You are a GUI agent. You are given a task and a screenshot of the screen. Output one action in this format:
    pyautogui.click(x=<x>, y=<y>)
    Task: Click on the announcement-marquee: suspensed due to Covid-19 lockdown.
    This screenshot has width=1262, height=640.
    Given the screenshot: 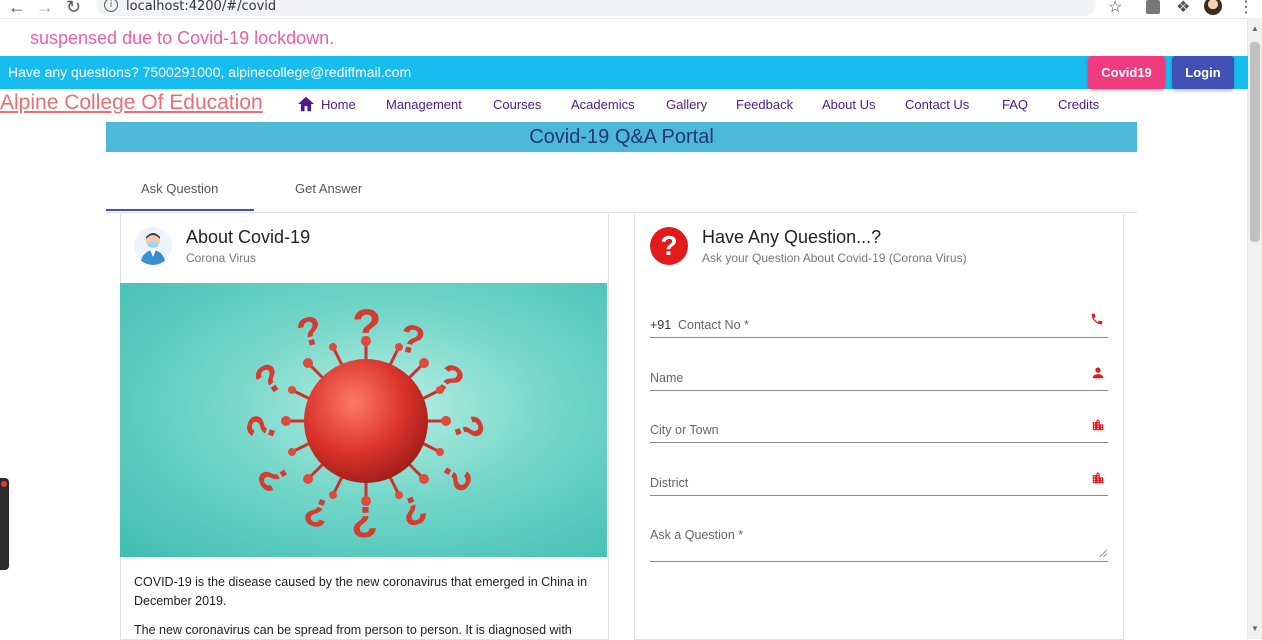 What is the action you would take?
    pyautogui.click(x=182, y=38)
    